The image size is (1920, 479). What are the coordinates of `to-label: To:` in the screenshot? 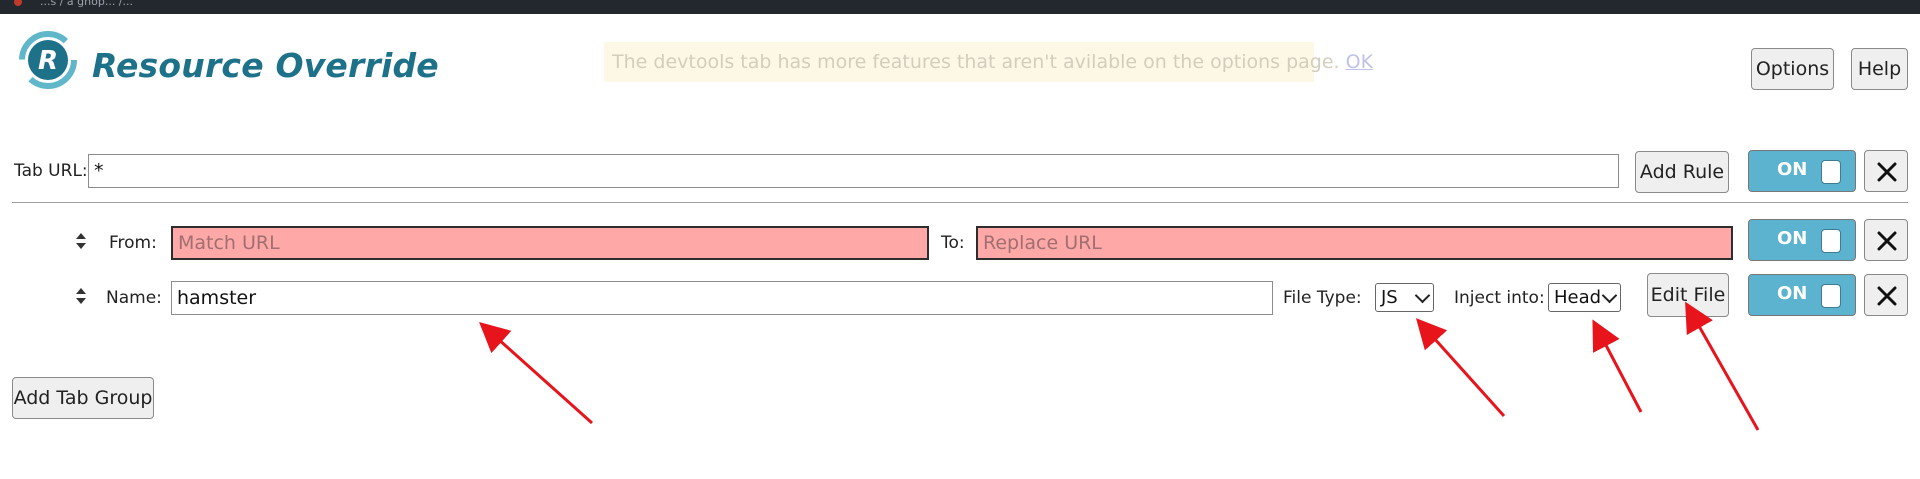 It's located at (953, 243).